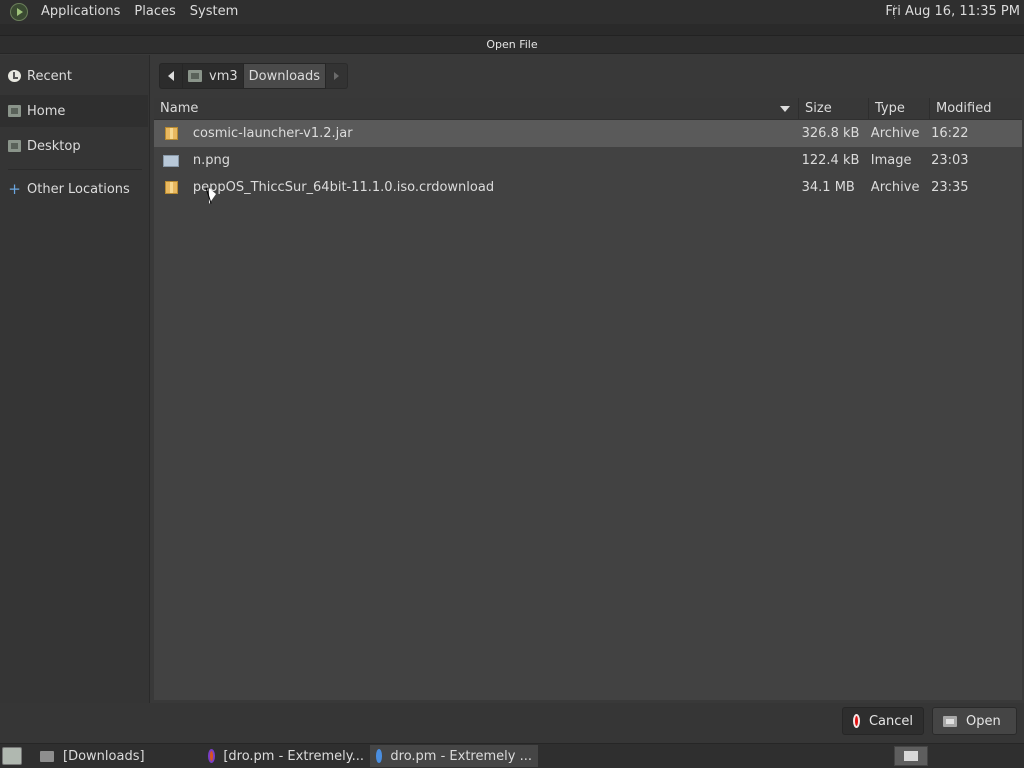 Image resolution: width=1024 pixels, height=768 pixels. Describe the element at coordinates (154, 12) in the screenshot. I see `menu-places: Places` at that location.